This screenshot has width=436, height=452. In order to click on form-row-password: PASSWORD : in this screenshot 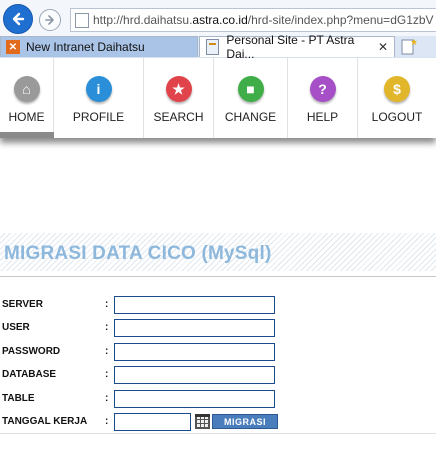, I will do `click(218, 353)`.